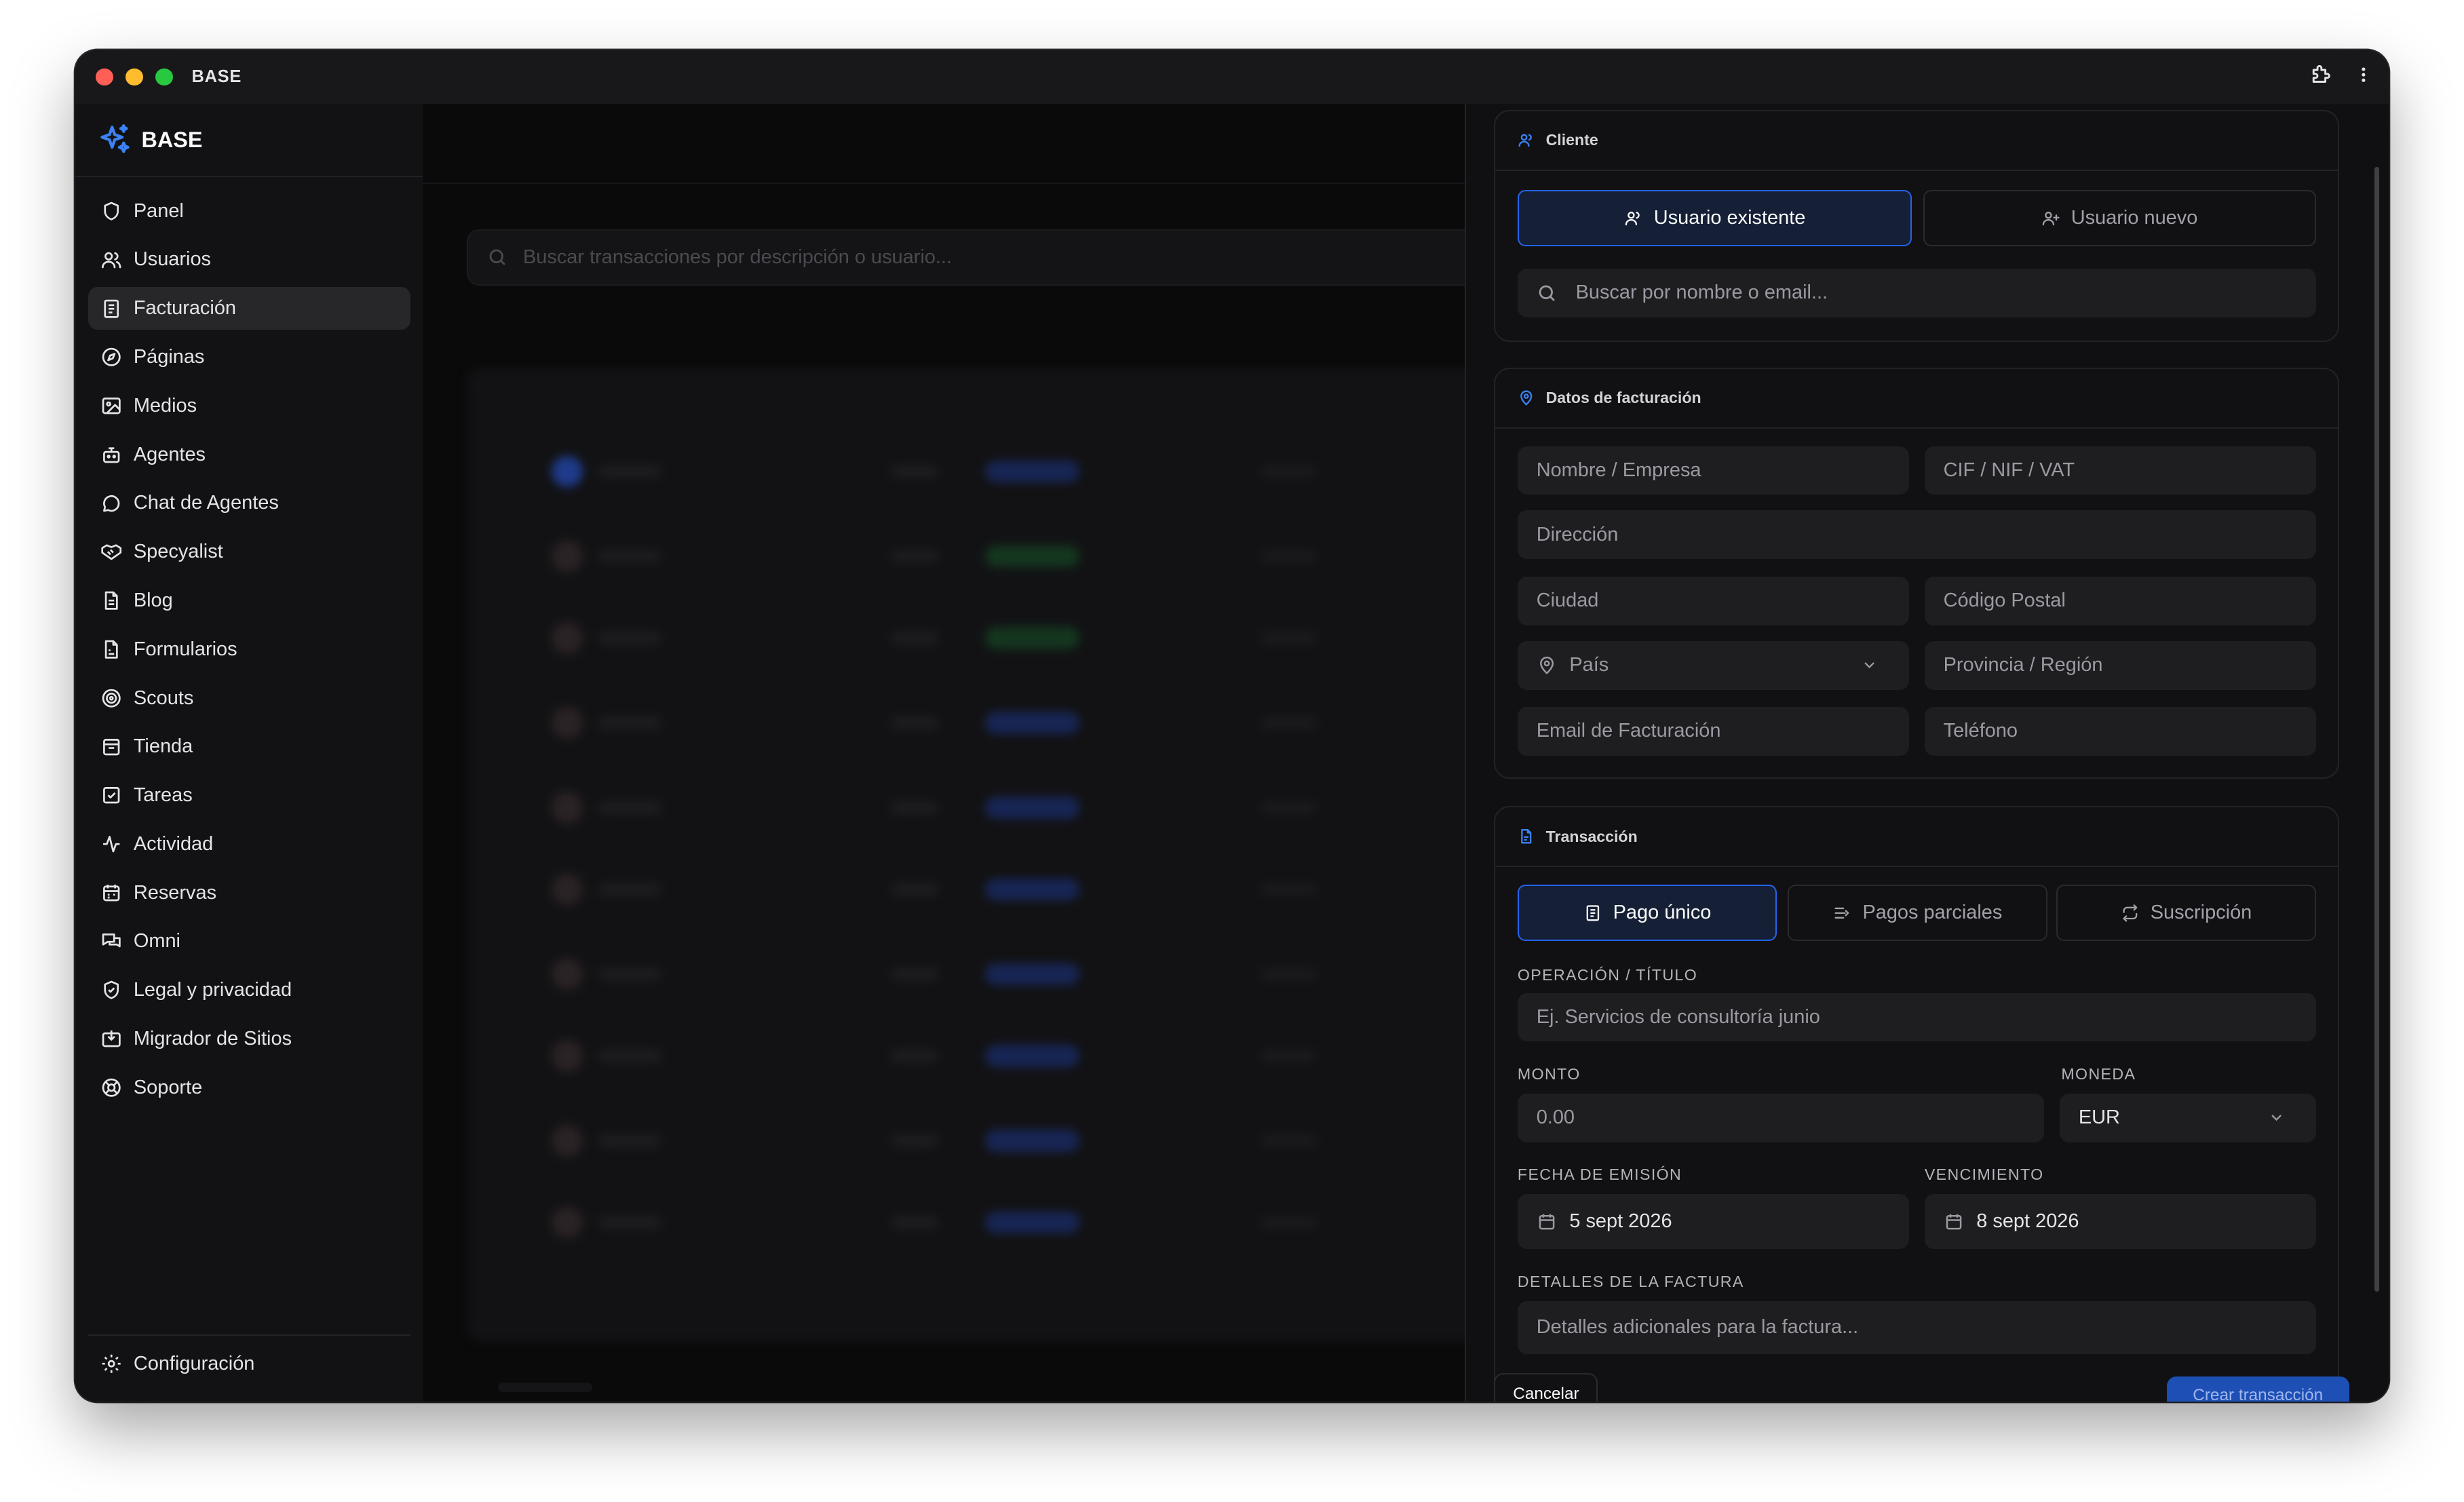 Image resolution: width=2464 pixels, height=1502 pixels. I want to click on sidebar-item-label: Reservas, so click(175, 892).